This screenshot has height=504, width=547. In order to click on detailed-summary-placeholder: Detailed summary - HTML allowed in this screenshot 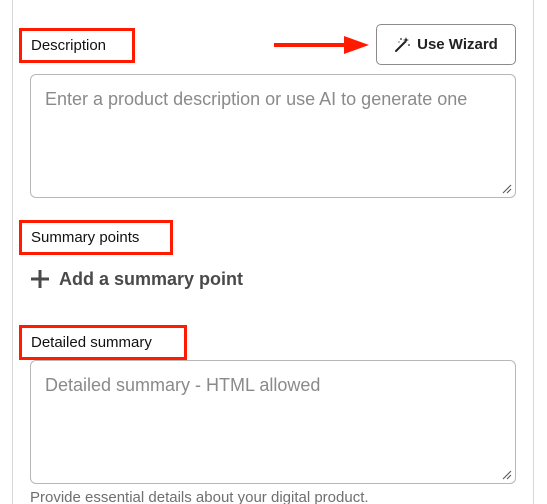, I will do `click(183, 385)`.